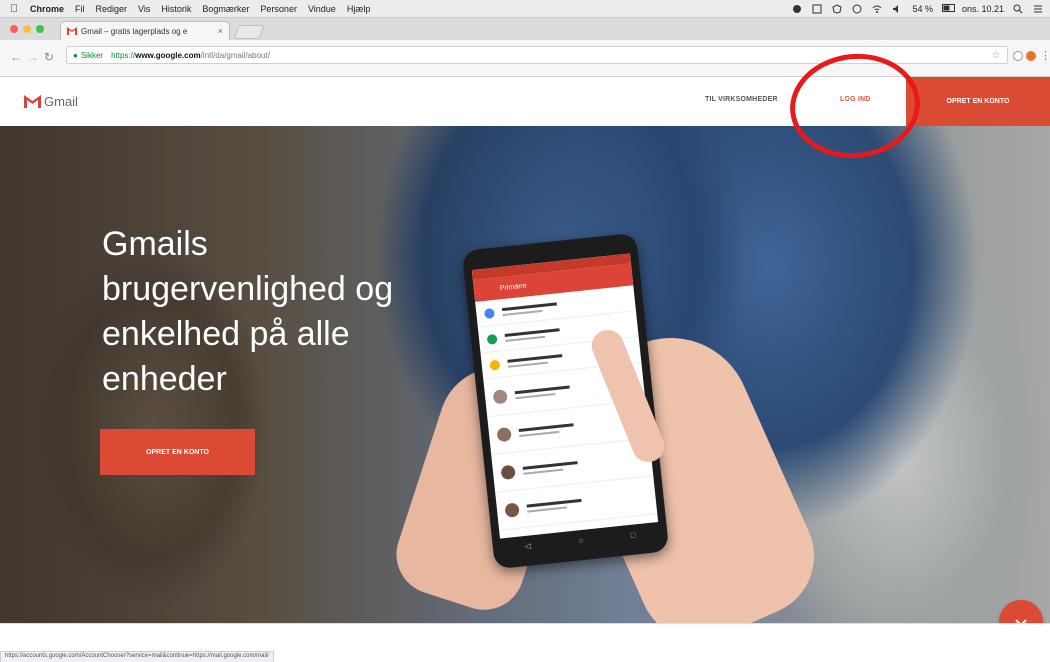  Describe the element at coordinates (837, 9) in the screenshot. I see `shield-icon` at that location.